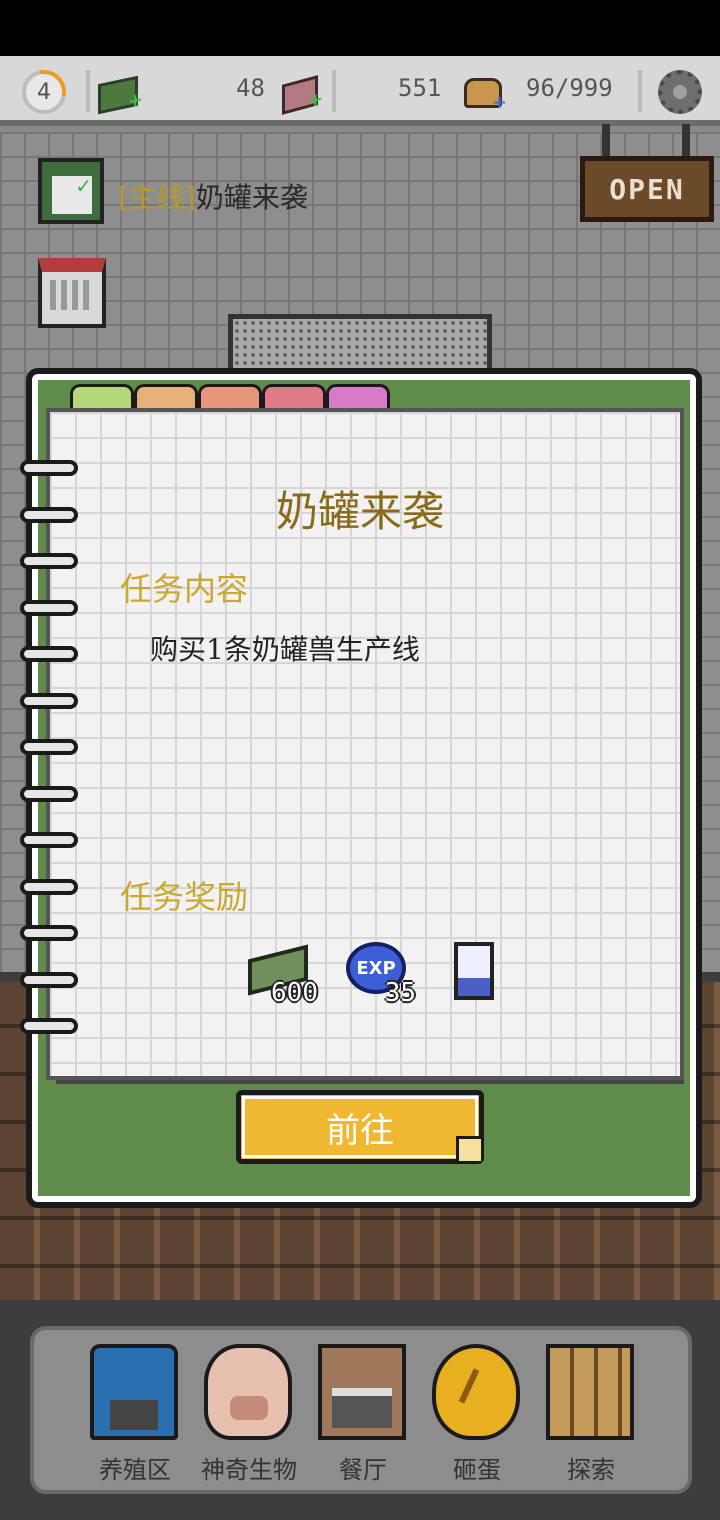  What do you see at coordinates (379, 975) in the screenshot?
I see `reward-exp: EXP 35` at bounding box center [379, 975].